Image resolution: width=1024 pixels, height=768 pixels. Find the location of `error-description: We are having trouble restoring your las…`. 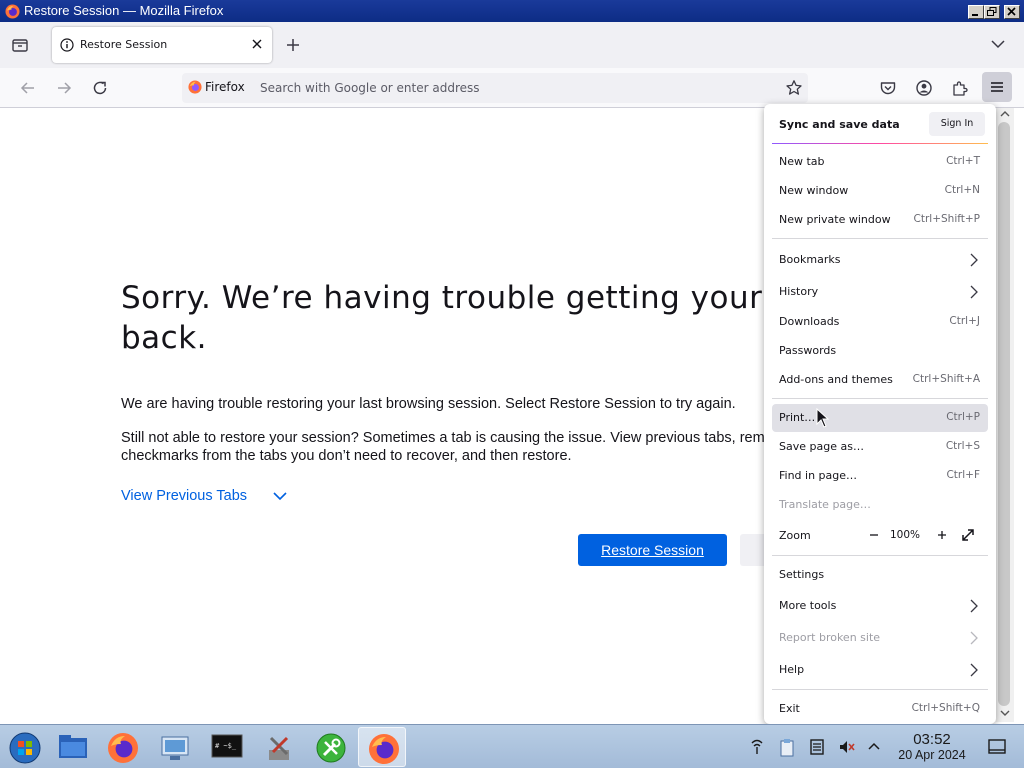

error-description: We are having trouble restoring your las… is located at coordinates (428, 404).